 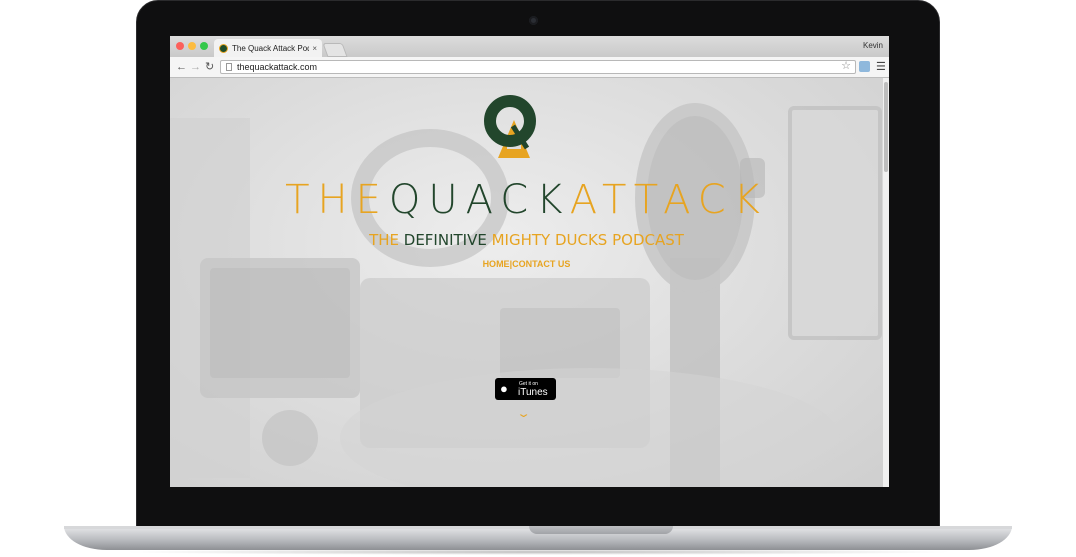 What do you see at coordinates (668, 200) in the screenshot?
I see `title-attack: ATTACK` at bounding box center [668, 200].